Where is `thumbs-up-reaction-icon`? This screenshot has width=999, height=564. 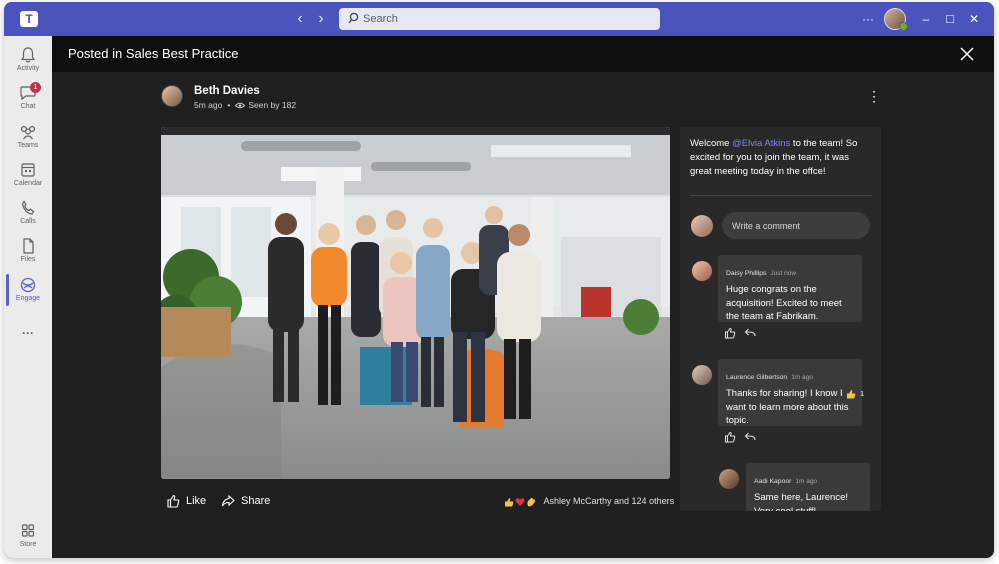
thumbs-up-reaction-icon is located at coordinates (851, 394).